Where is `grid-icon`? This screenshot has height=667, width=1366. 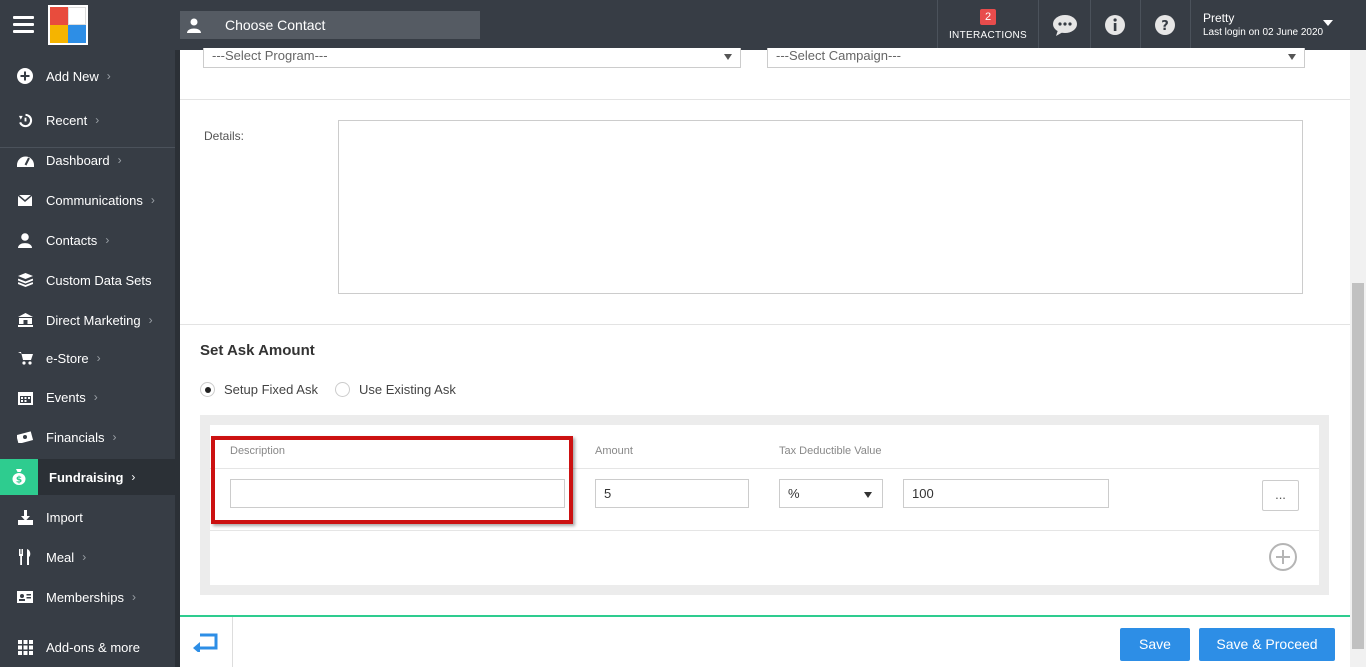 grid-icon is located at coordinates (25, 647).